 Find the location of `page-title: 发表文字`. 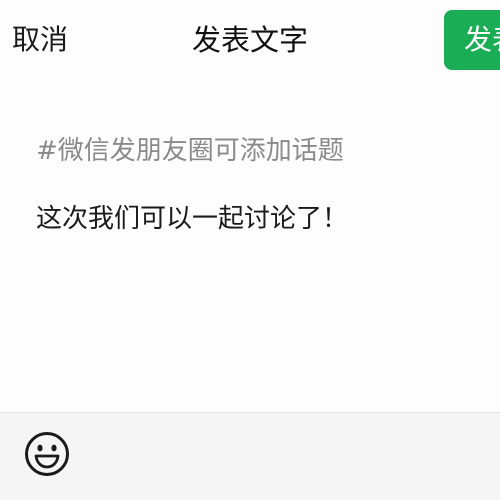

page-title: 发表文字 is located at coordinates (249, 40).